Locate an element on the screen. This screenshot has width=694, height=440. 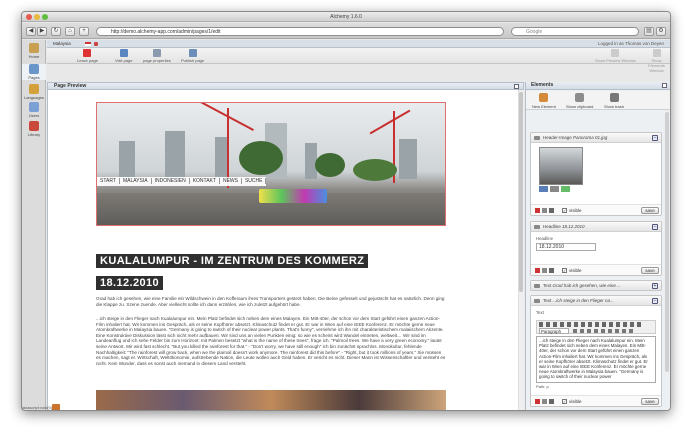
element-header: Header-Image Panorama 01.jpg – is located at coordinates (596, 138).